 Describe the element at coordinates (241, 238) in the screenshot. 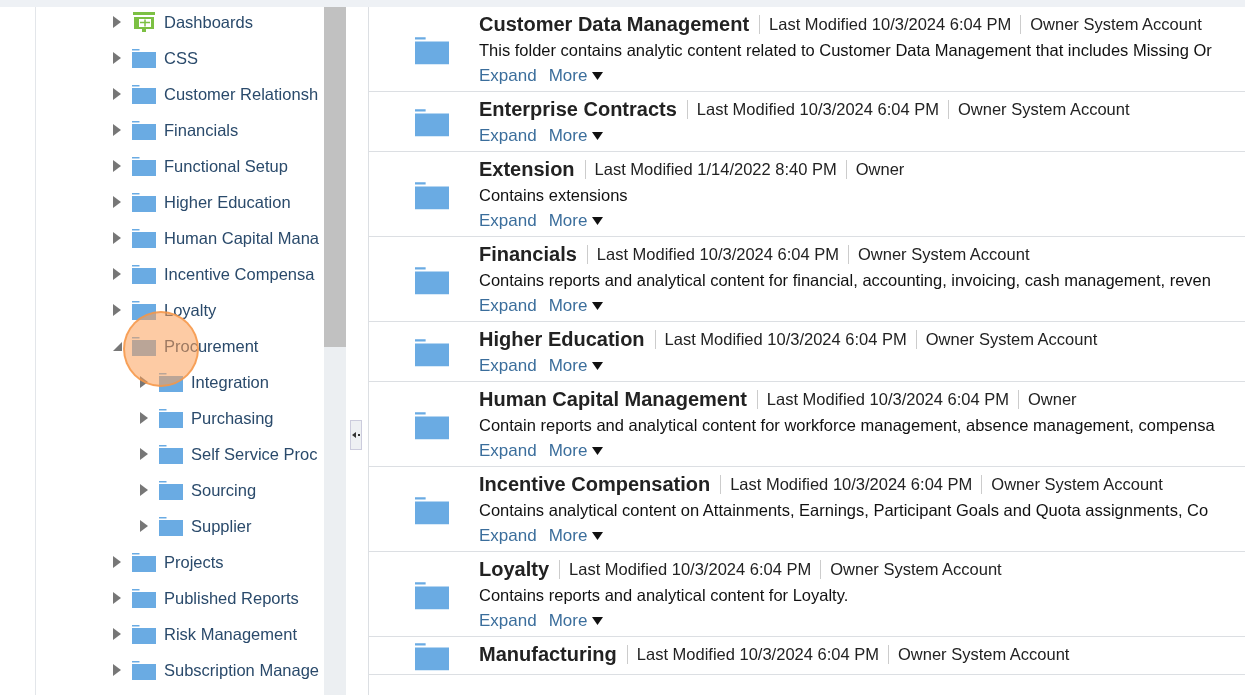

I see `tree-item: Human Capital Mana` at that location.